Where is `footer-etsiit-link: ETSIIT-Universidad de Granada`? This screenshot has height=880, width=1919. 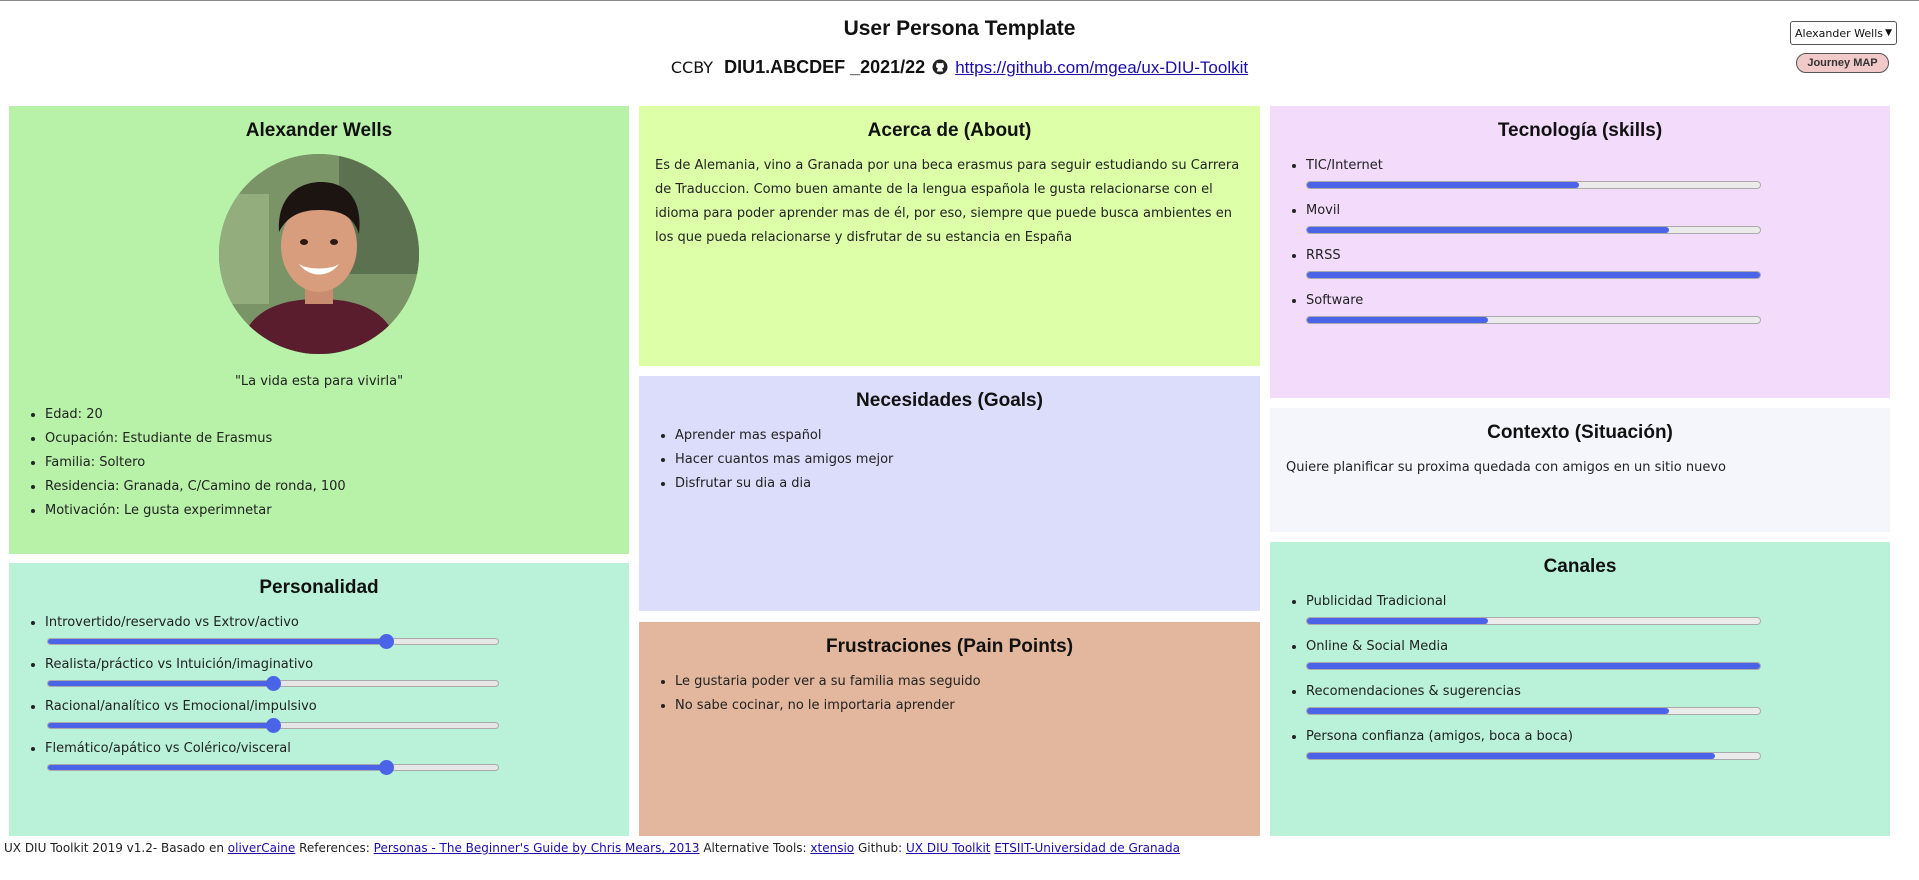
footer-etsiit-link: ETSIIT-Universidad de Granada is located at coordinates (1087, 848).